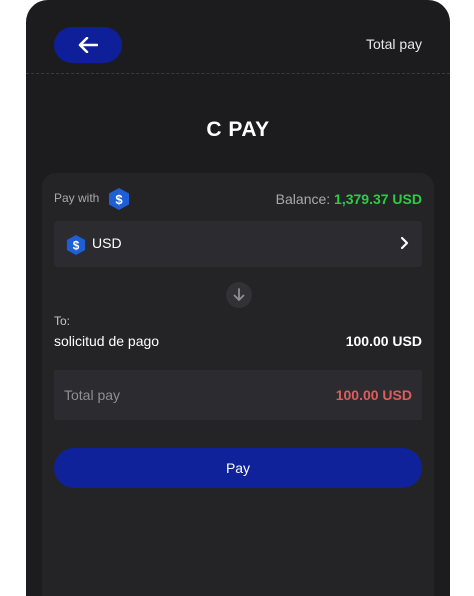 The width and height of the screenshot is (474, 596). Describe the element at coordinates (62, 321) in the screenshot. I see `to-label: To:` at that location.